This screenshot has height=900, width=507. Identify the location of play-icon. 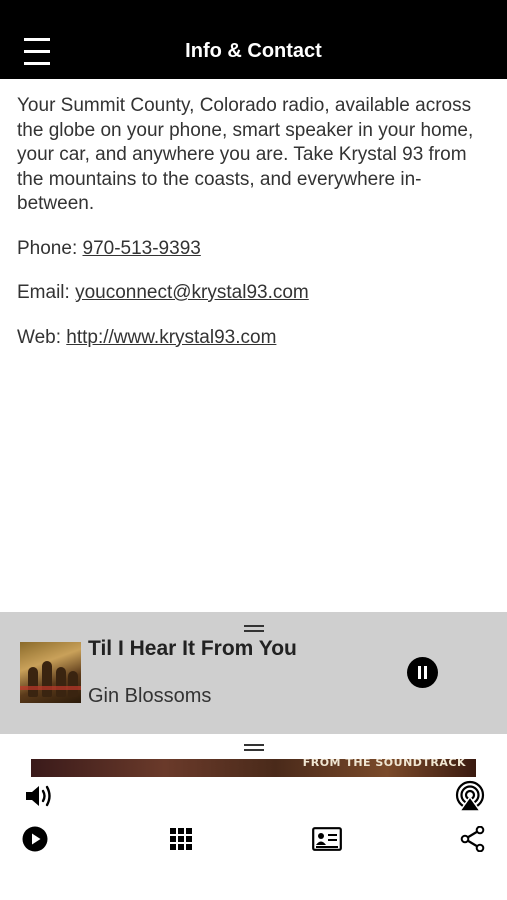
(35, 841).